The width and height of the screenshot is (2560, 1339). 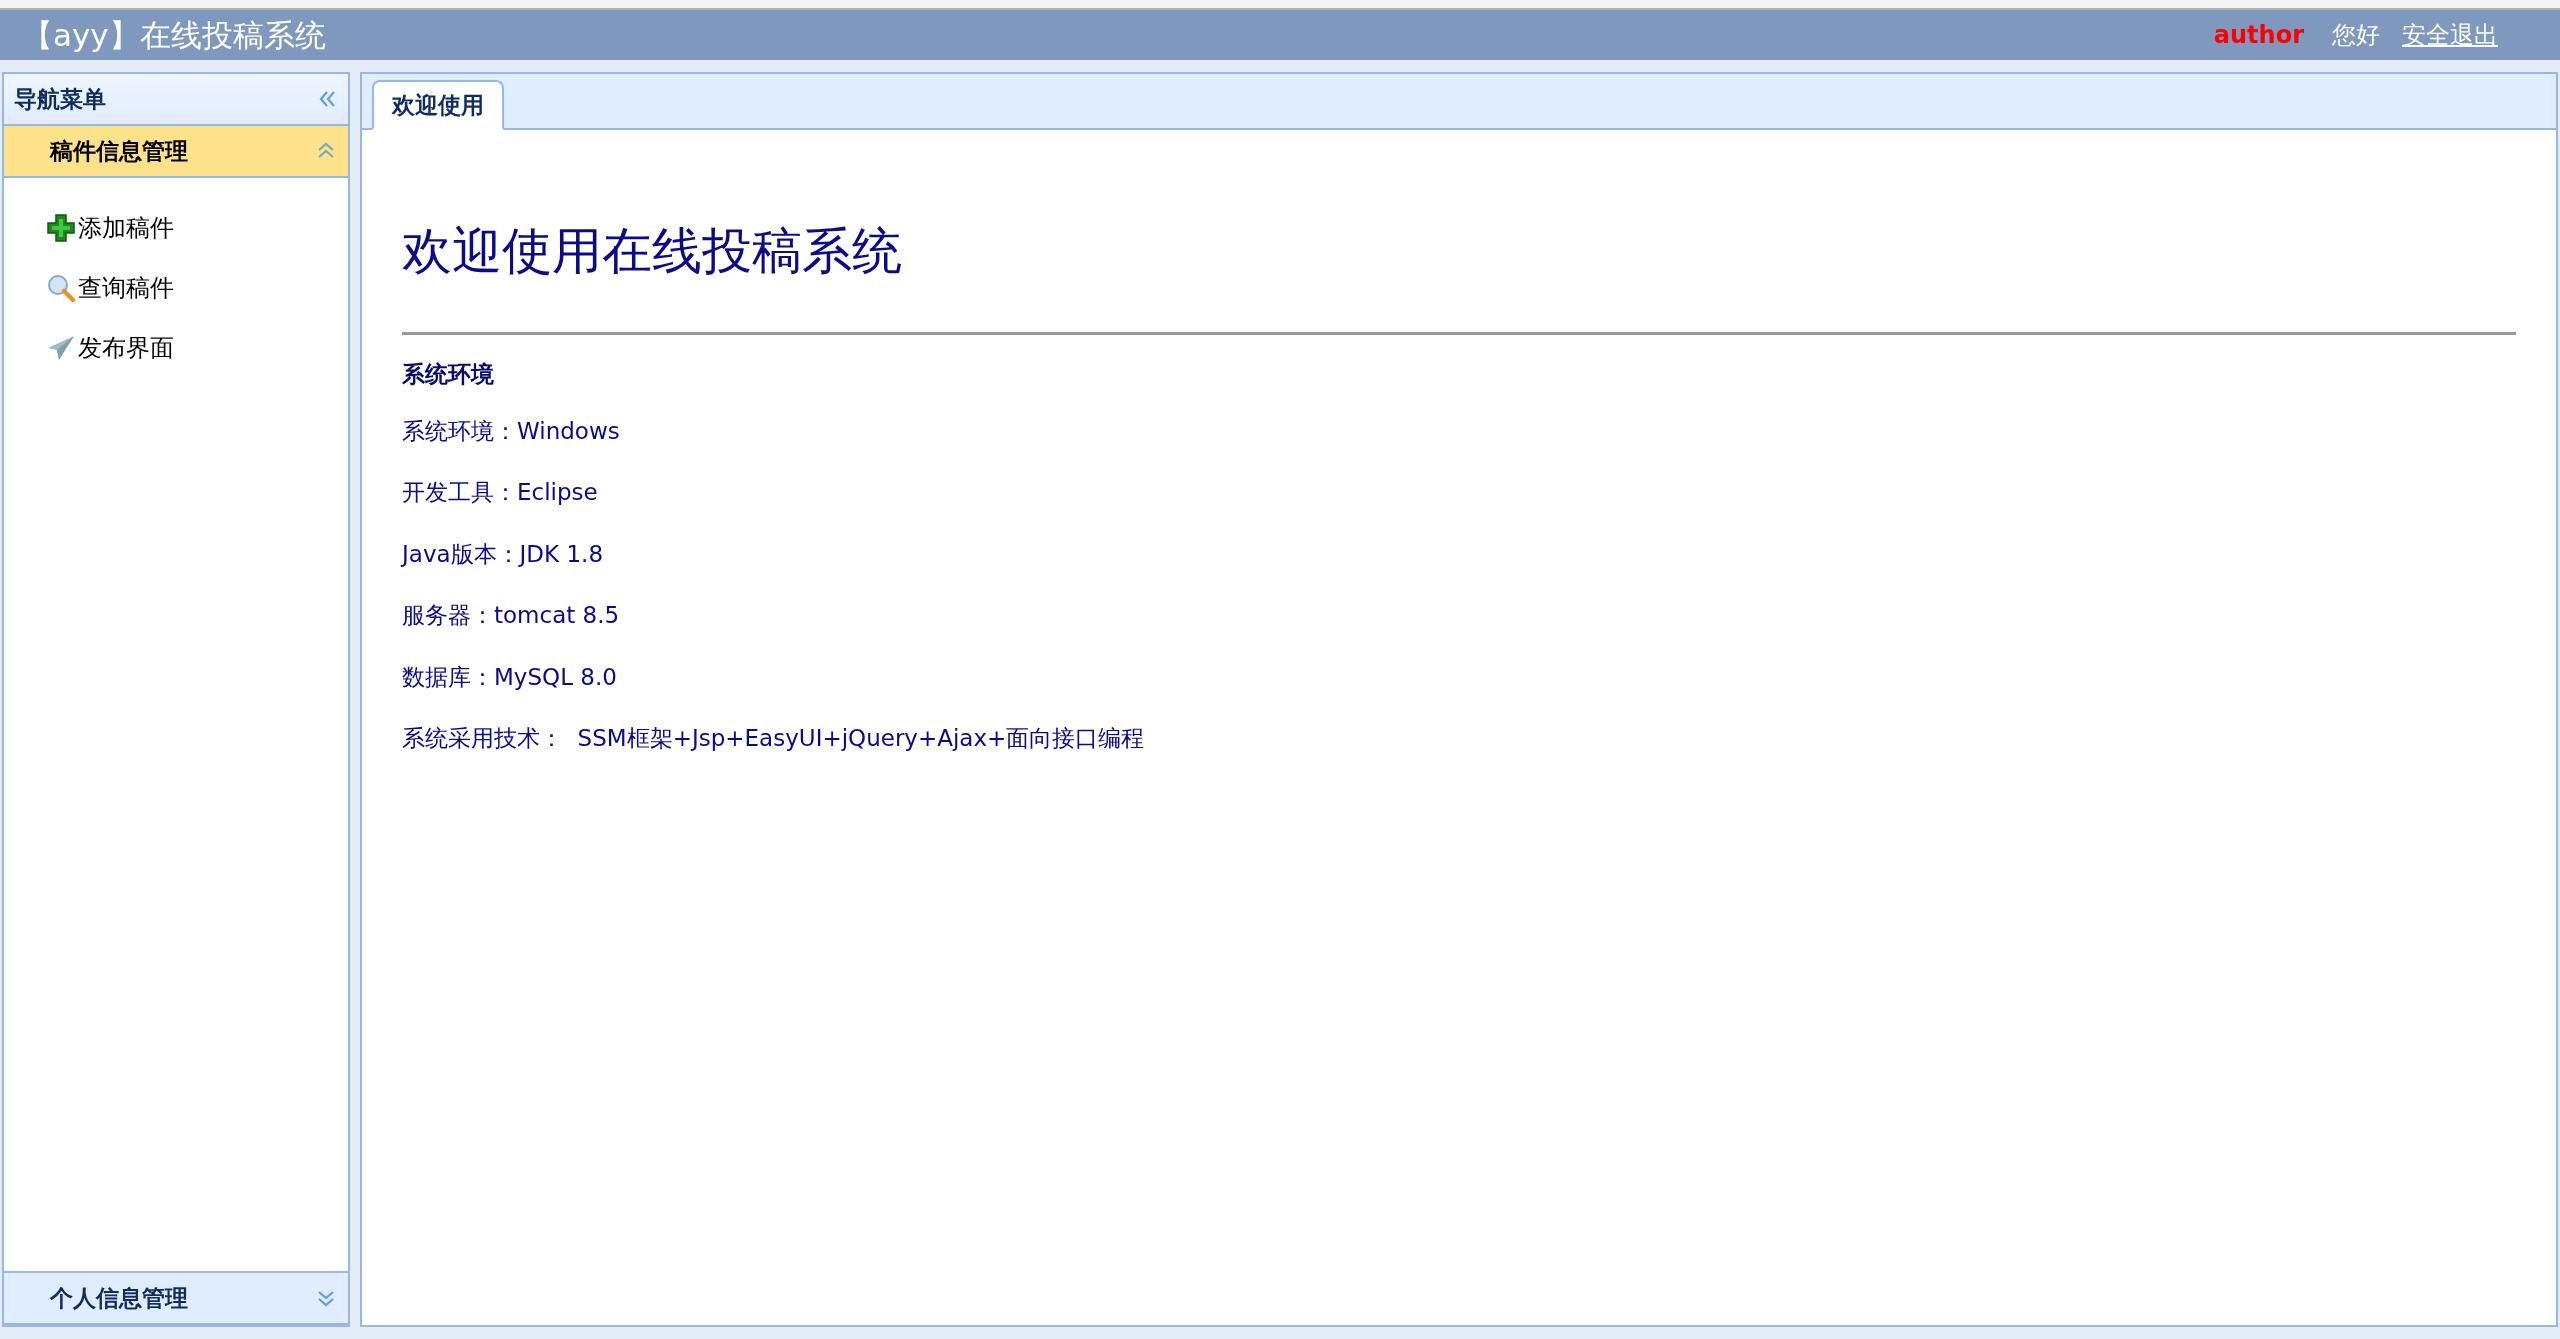 I want to click on username: author, so click(x=2258, y=35).